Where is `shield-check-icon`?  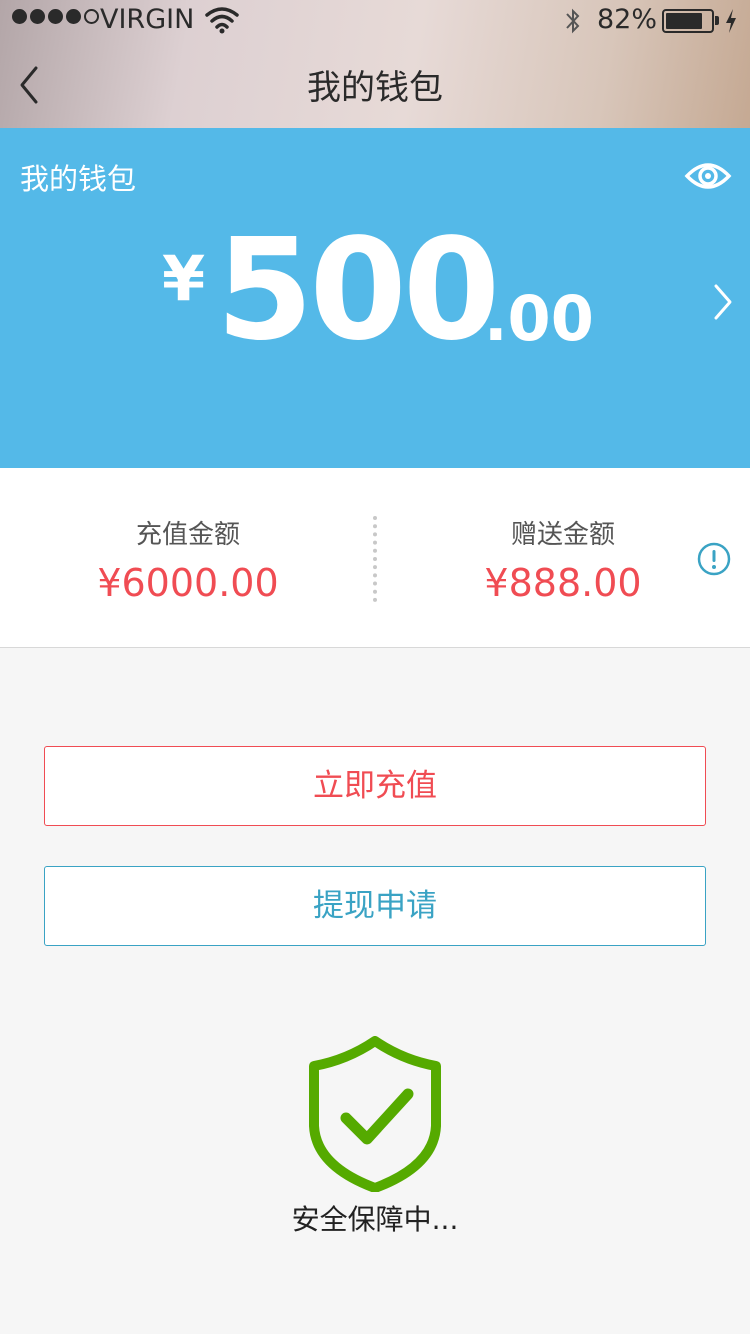 shield-check-icon is located at coordinates (375, 1114).